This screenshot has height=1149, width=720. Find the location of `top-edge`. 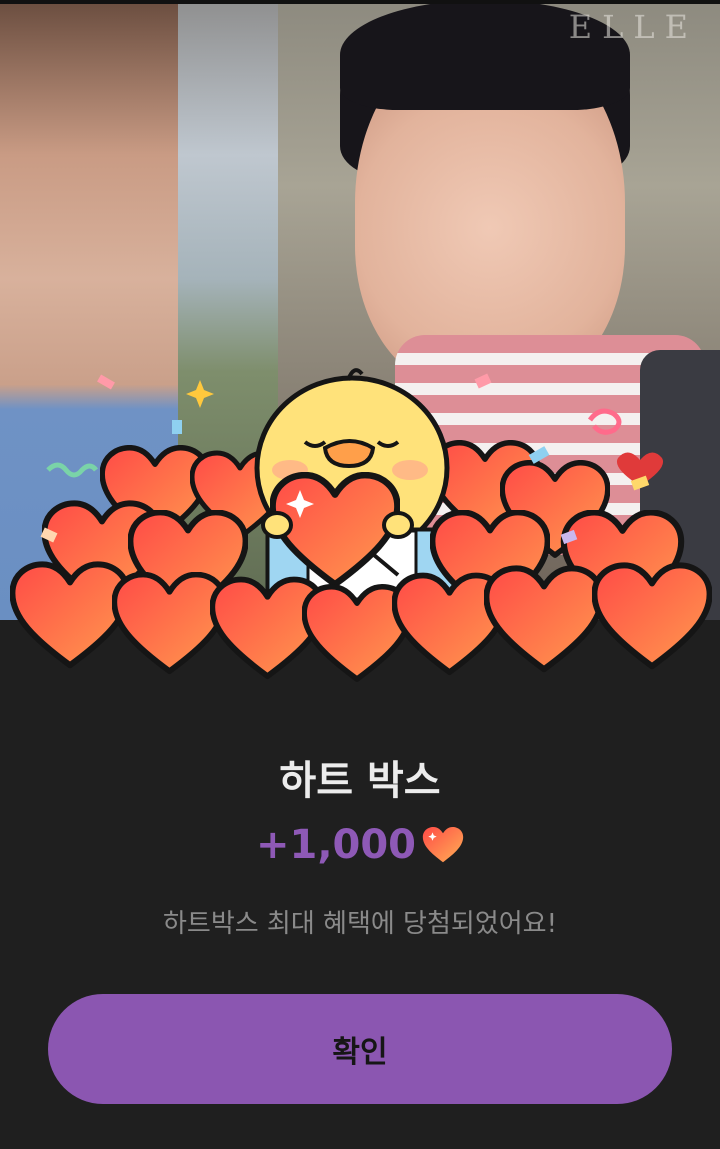

top-edge is located at coordinates (360, 2).